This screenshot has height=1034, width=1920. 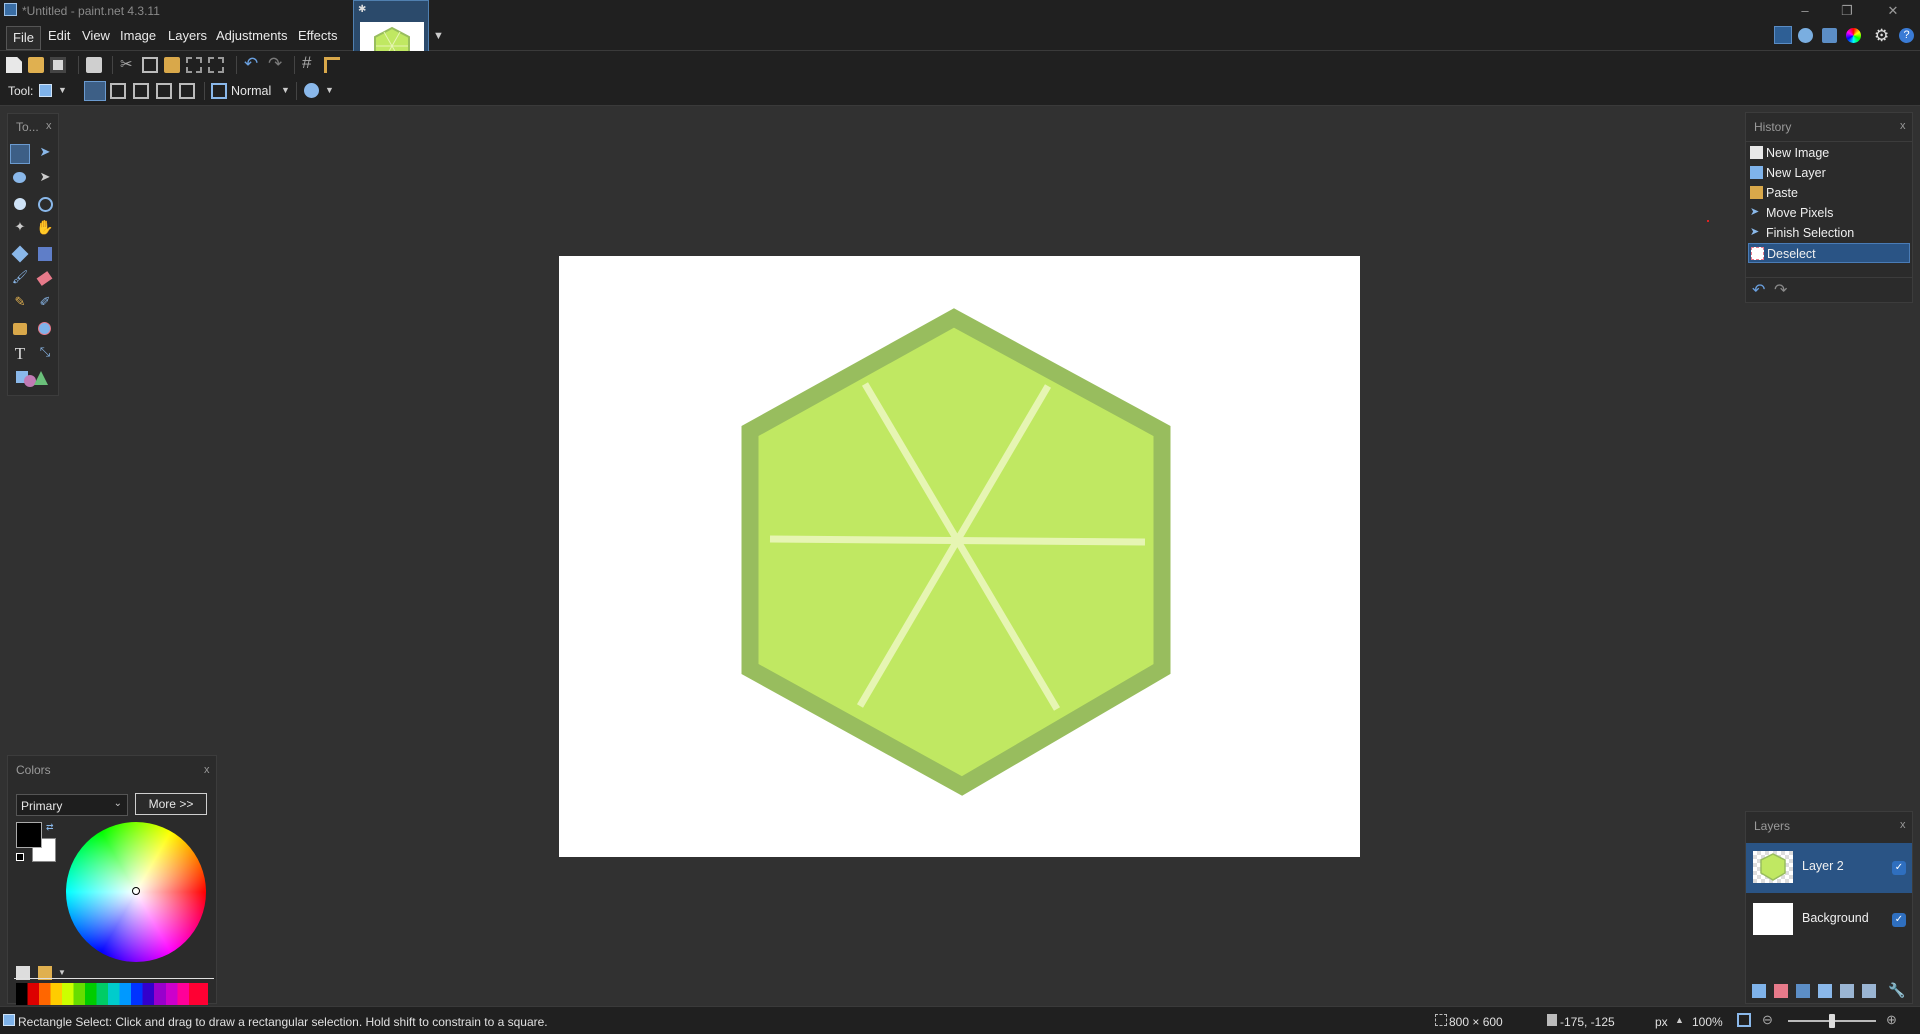 I want to click on line-curve-tool: ⤡, so click(x=45, y=354).